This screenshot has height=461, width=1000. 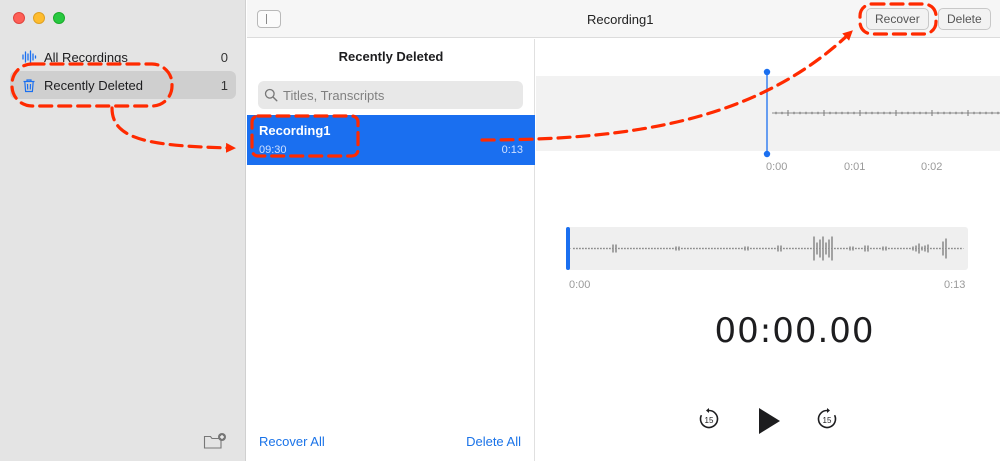 I want to click on playhead, so click(x=767, y=113).